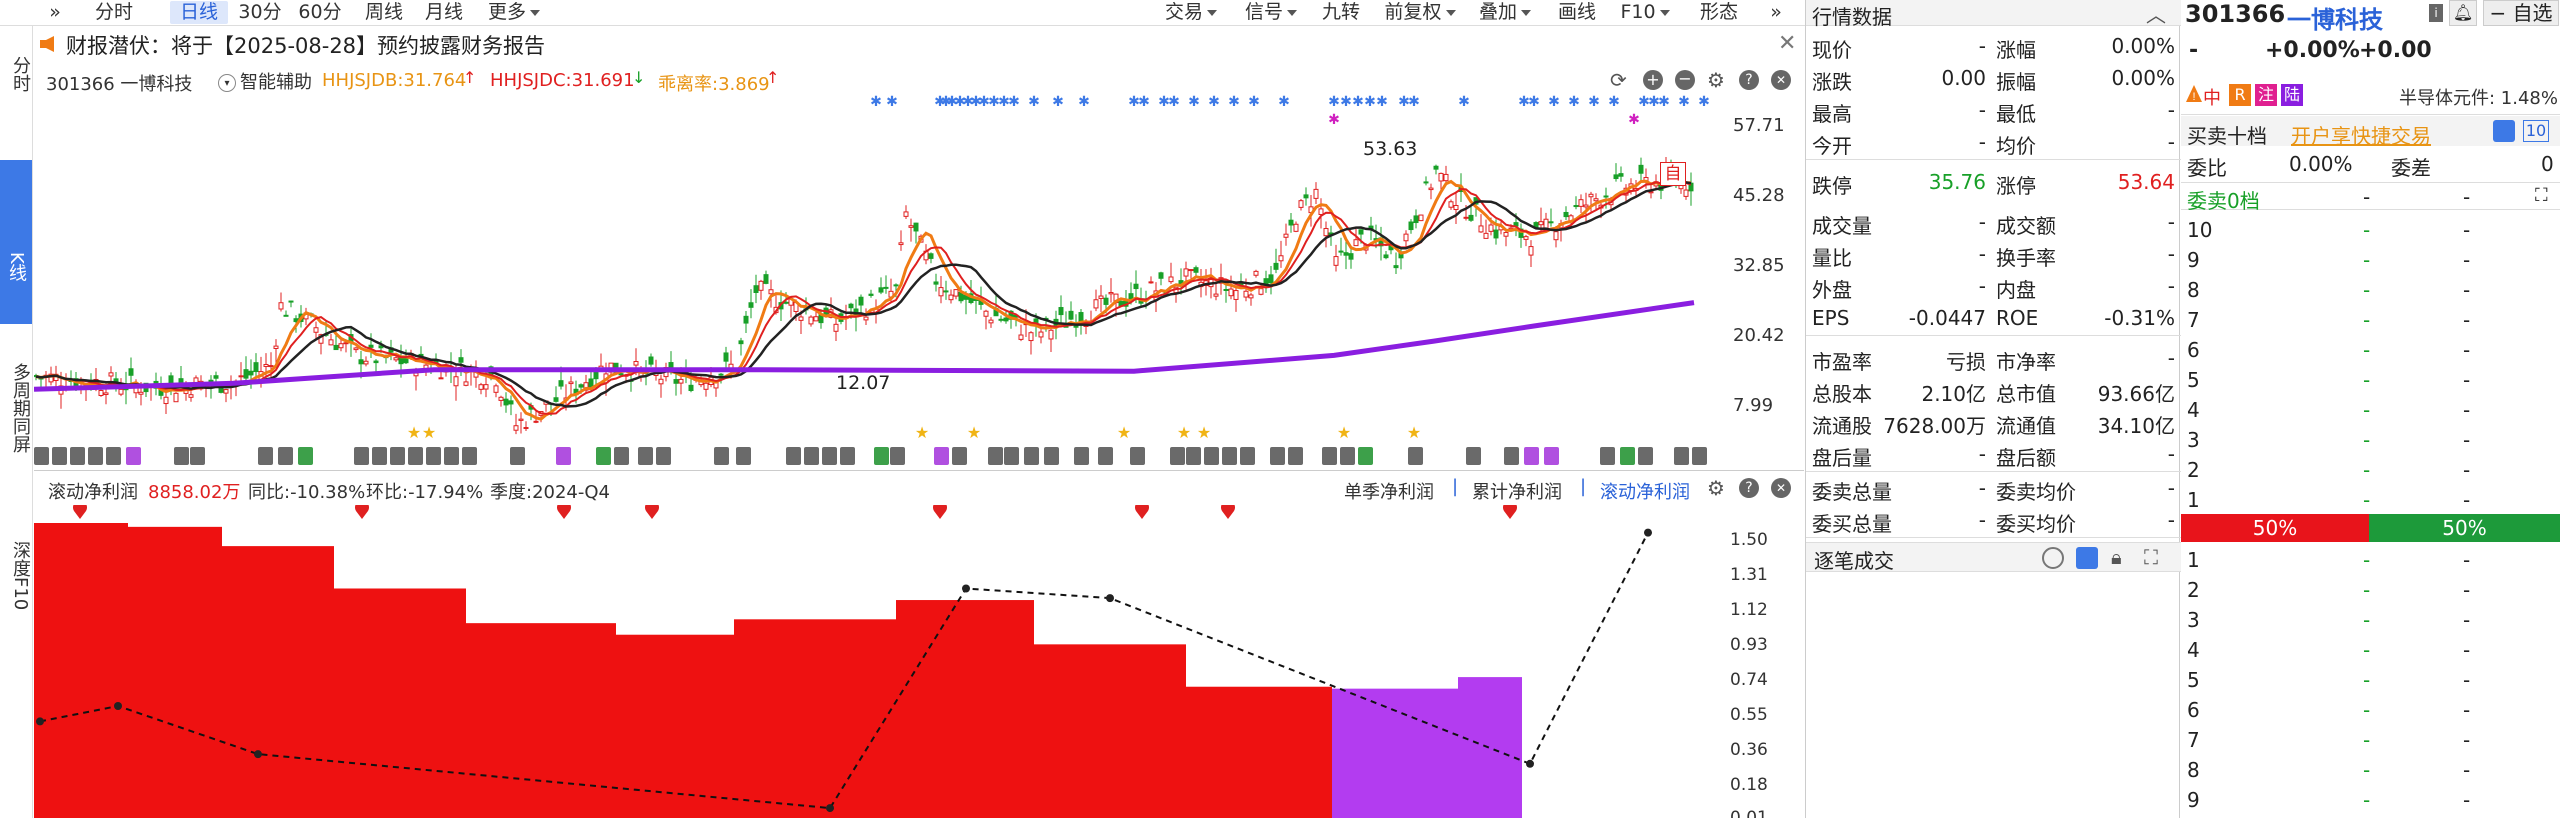  I want to click on tab-cumulative: 累计净利润, so click(1517, 491).